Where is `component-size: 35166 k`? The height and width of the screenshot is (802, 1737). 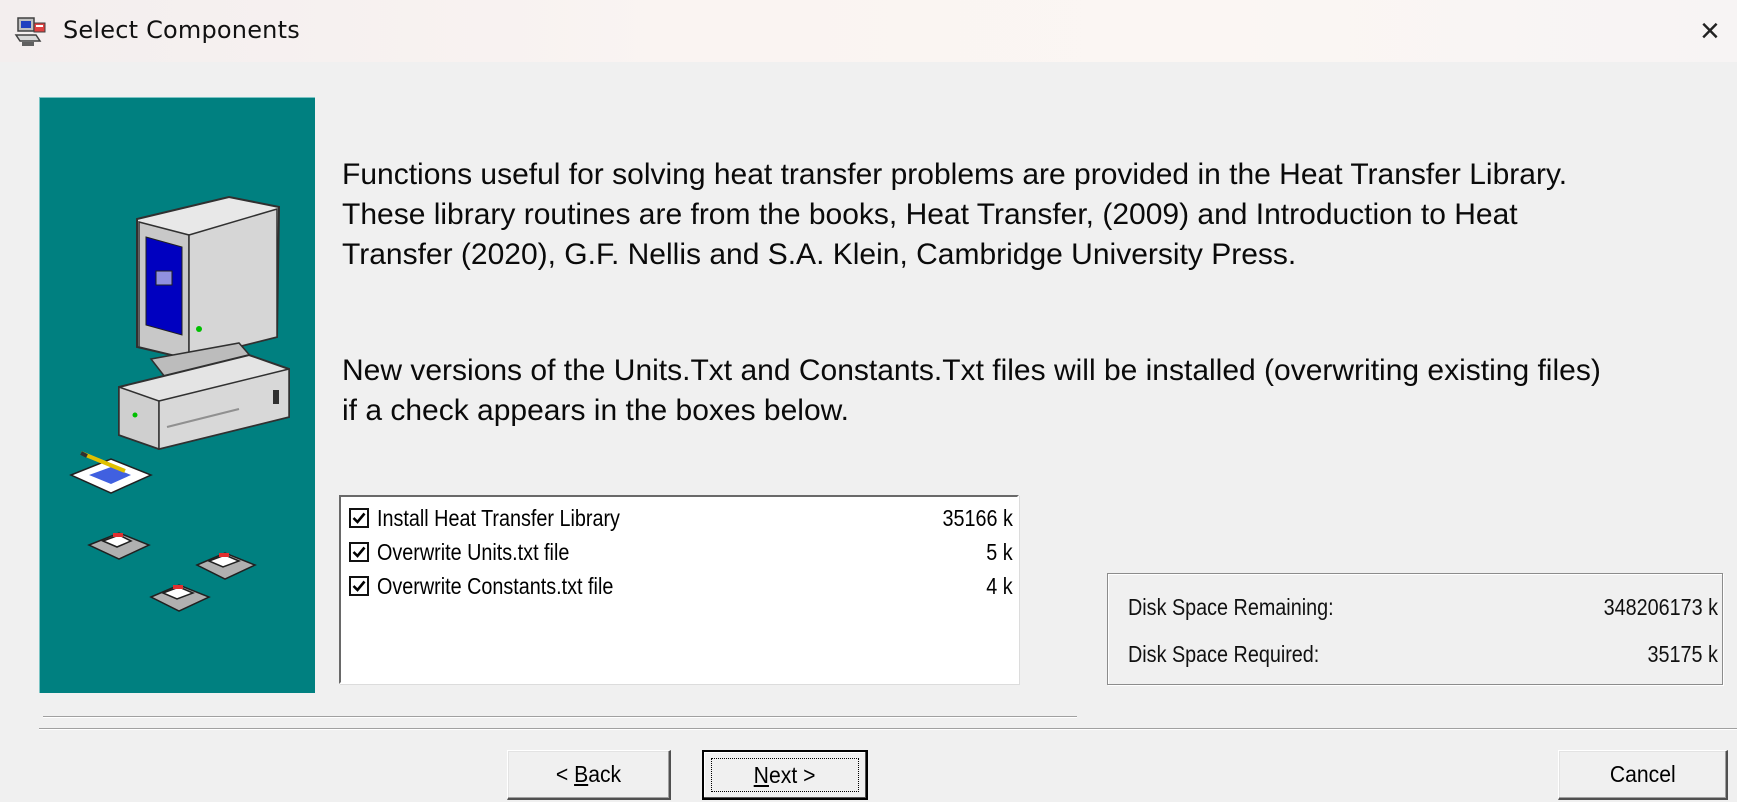 component-size: 35166 k is located at coordinates (977, 518).